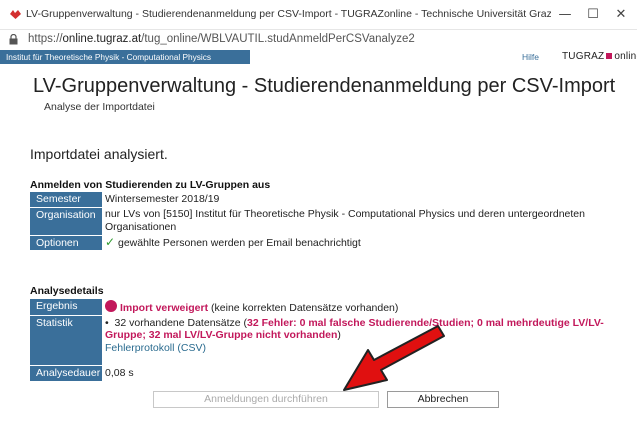  What do you see at coordinates (15, 14) in the screenshot?
I see `site-favicon-icon` at bounding box center [15, 14].